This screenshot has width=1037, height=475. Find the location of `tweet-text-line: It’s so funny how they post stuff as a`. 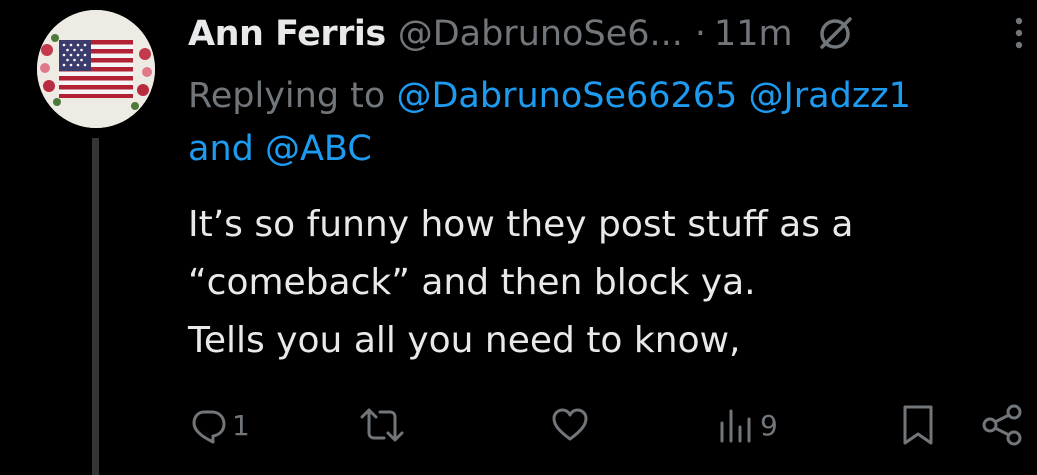

tweet-text-line: It’s so funny how they post stuff as a is located at coordinates (521, 224).